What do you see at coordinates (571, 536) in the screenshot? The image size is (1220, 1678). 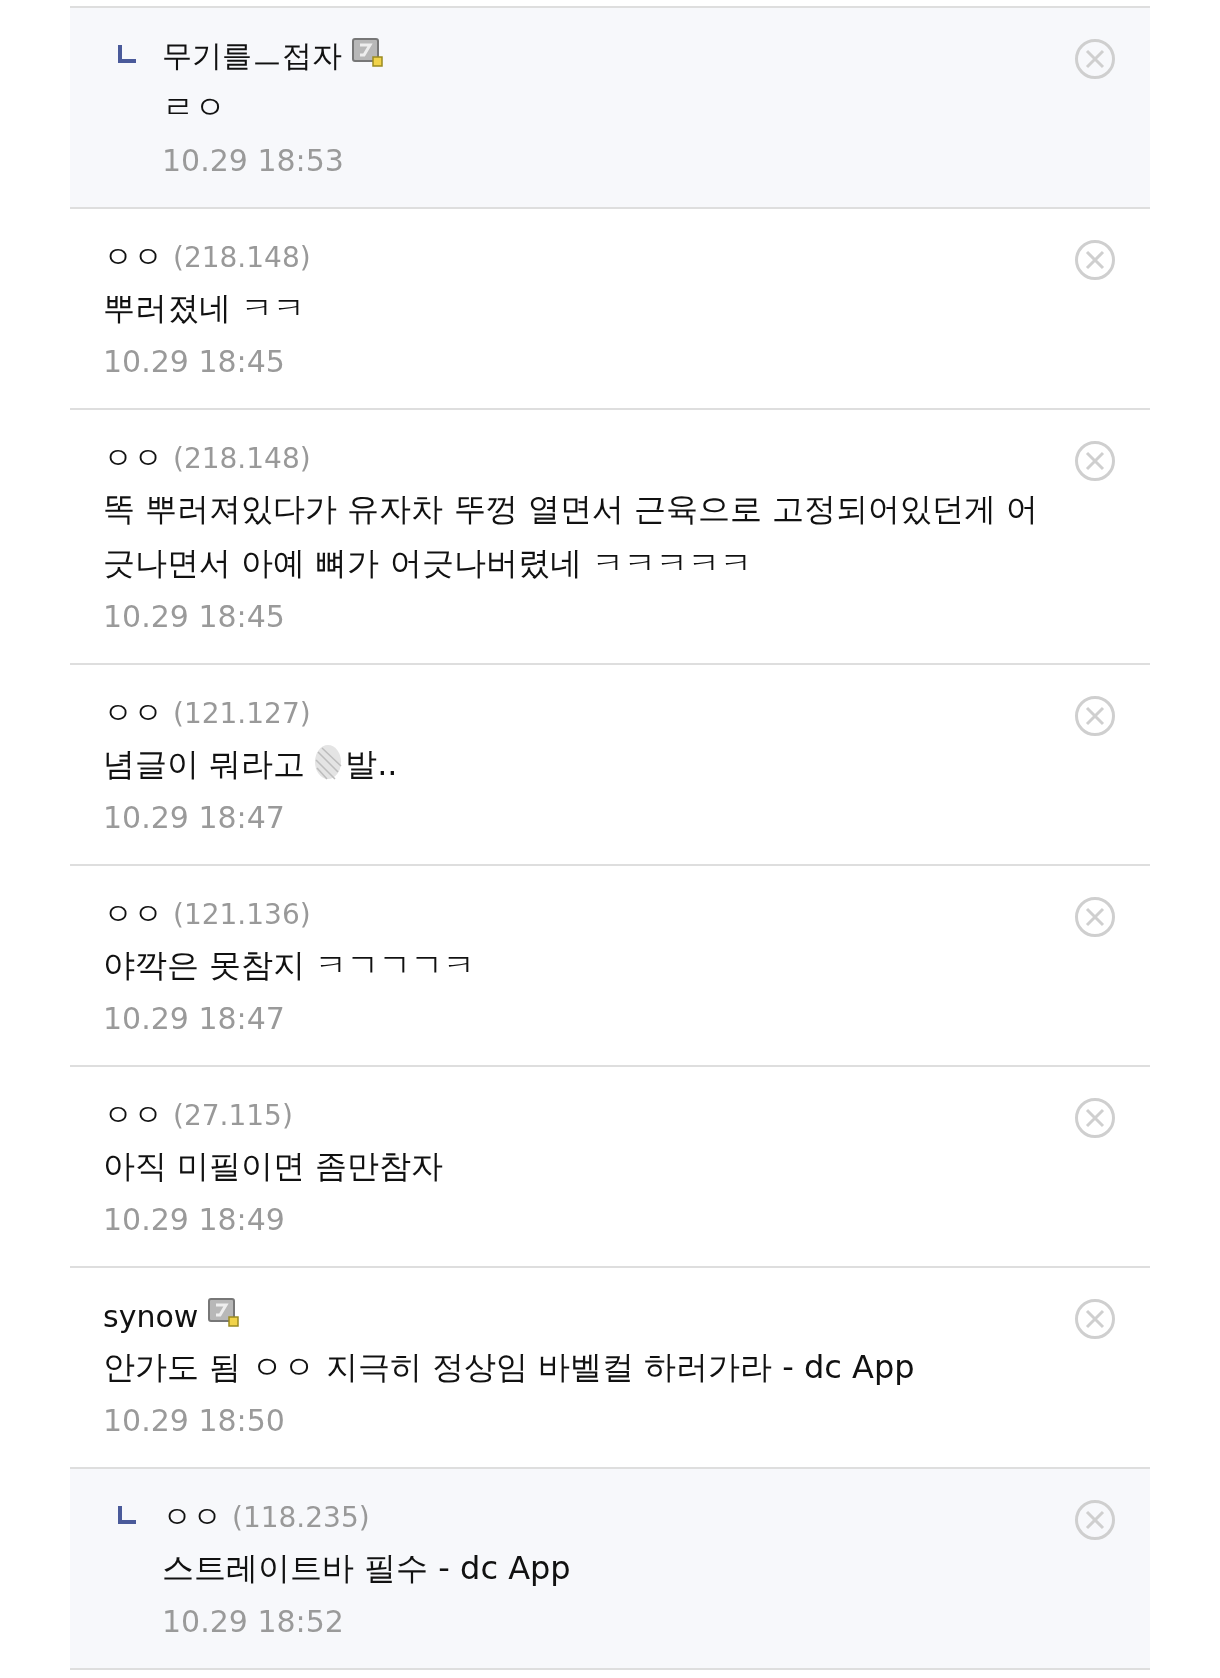 I see `comment-text: 똑 뿌러져있다가 유자차 뚜껑 열면서 근육으로 고정되어있던게 어긋나면서 아예 뼈가 어긋나버렸네 ㅋㅋㅋㅋㅋ` at bounding box center [571, 536].